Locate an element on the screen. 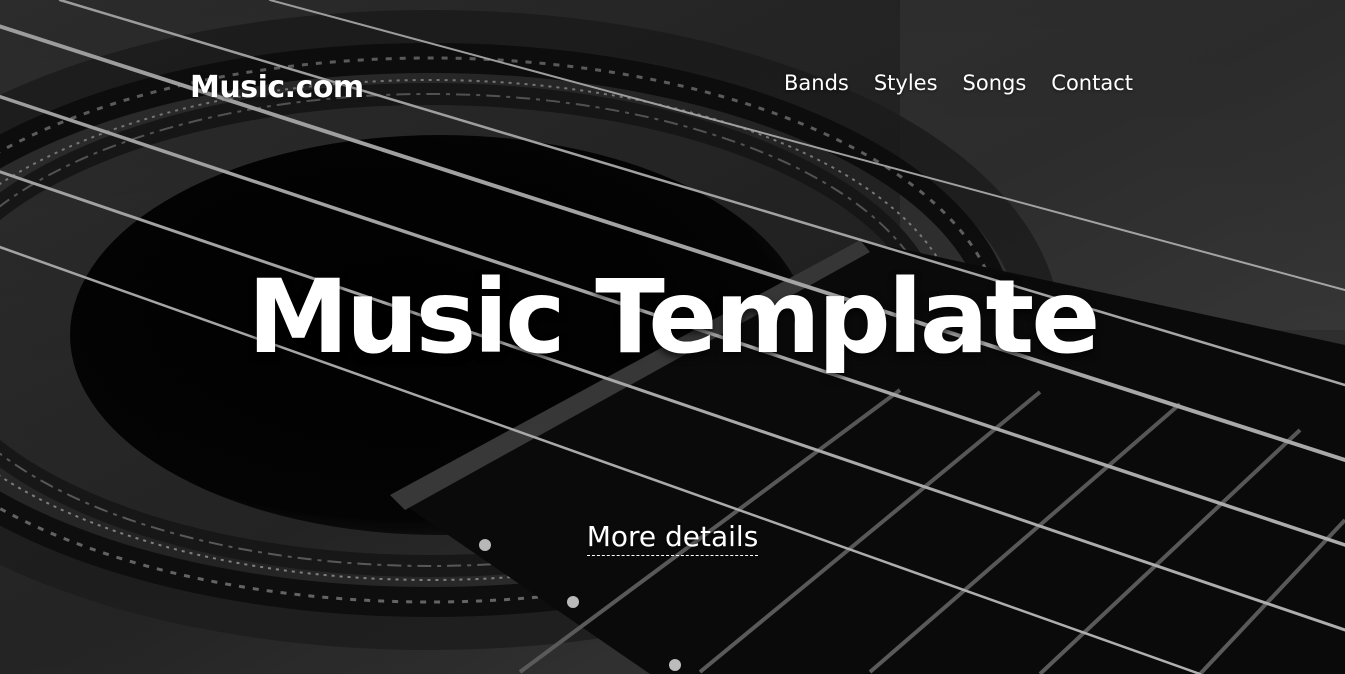 Image resolution: width=1345 pixels, height=674 pixels. nav-link-songs: Songs is located at coordinates (995, 83).